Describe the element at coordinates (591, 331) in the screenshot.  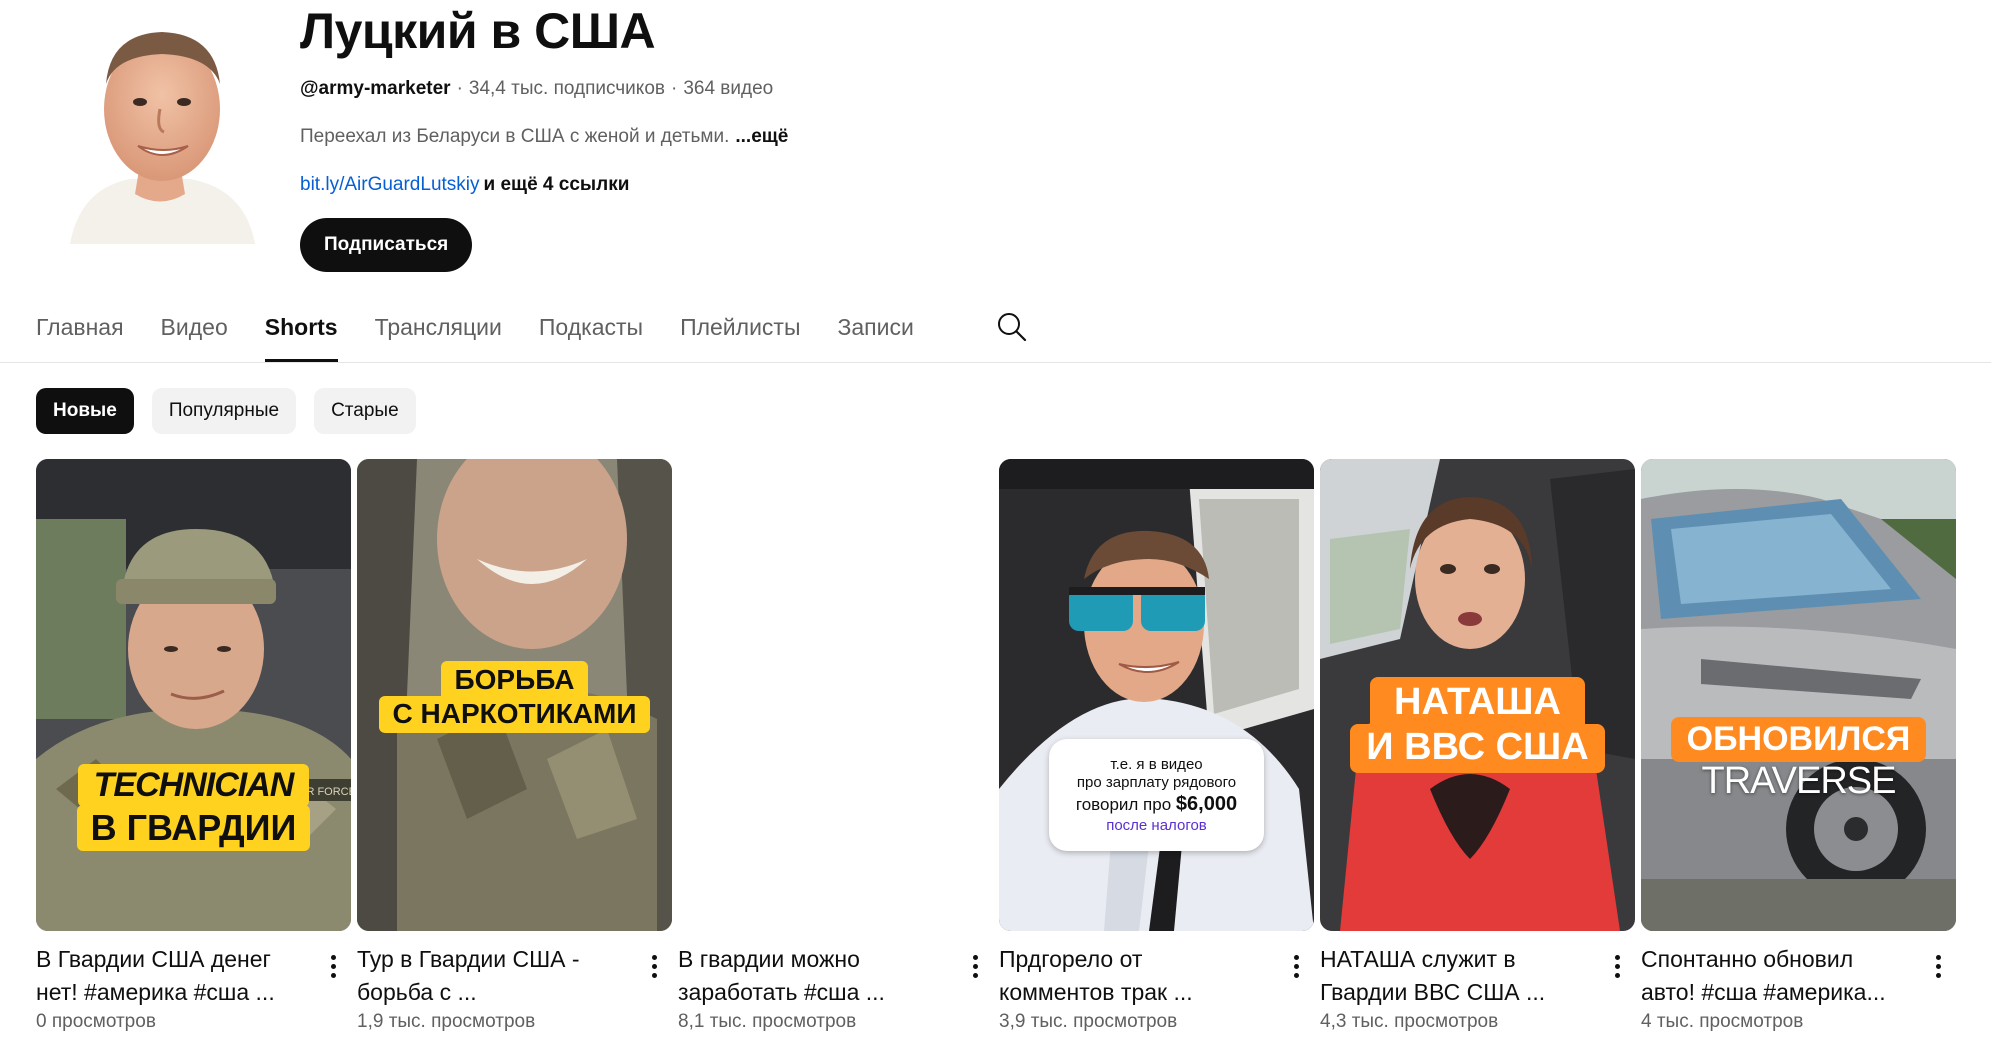
I see `tab-podcasts: Подкасты` at that location.